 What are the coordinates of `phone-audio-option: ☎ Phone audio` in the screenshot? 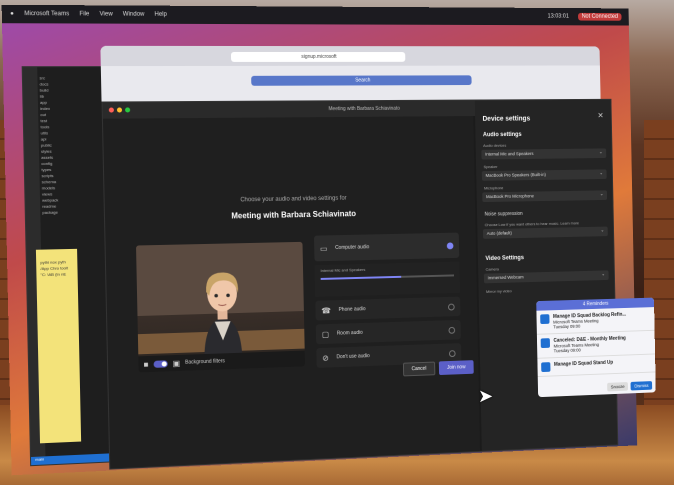 It's located at (388, 308).